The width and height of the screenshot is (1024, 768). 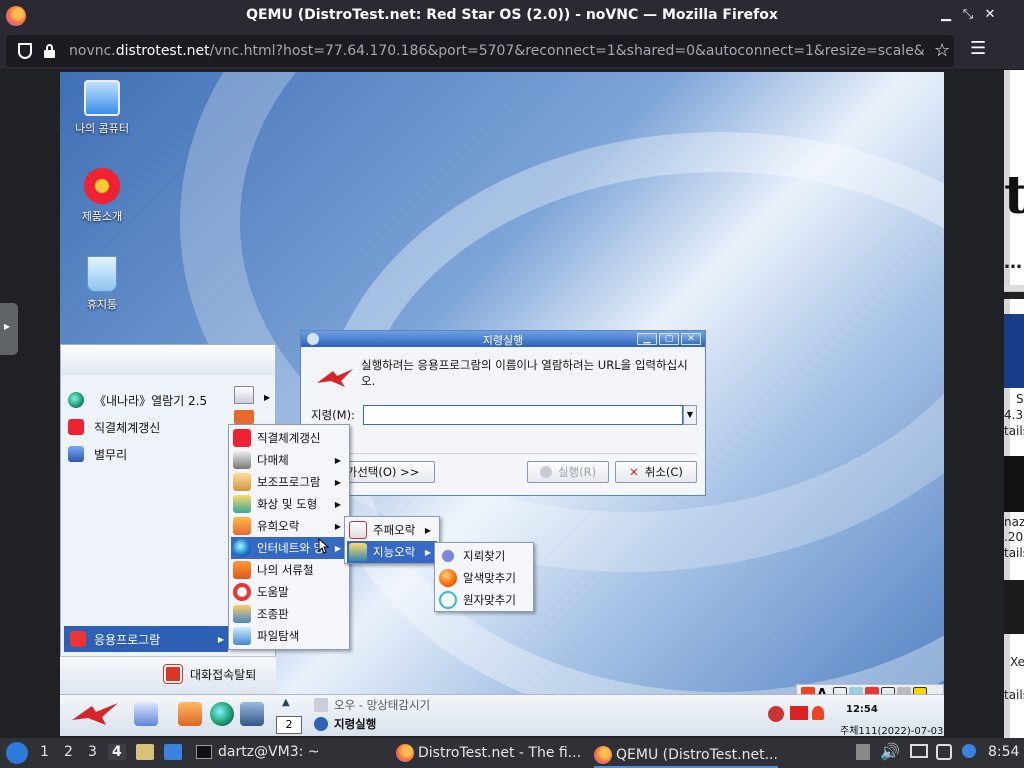 I want to click on desktop-show-icon, so click(x=146, y=714).